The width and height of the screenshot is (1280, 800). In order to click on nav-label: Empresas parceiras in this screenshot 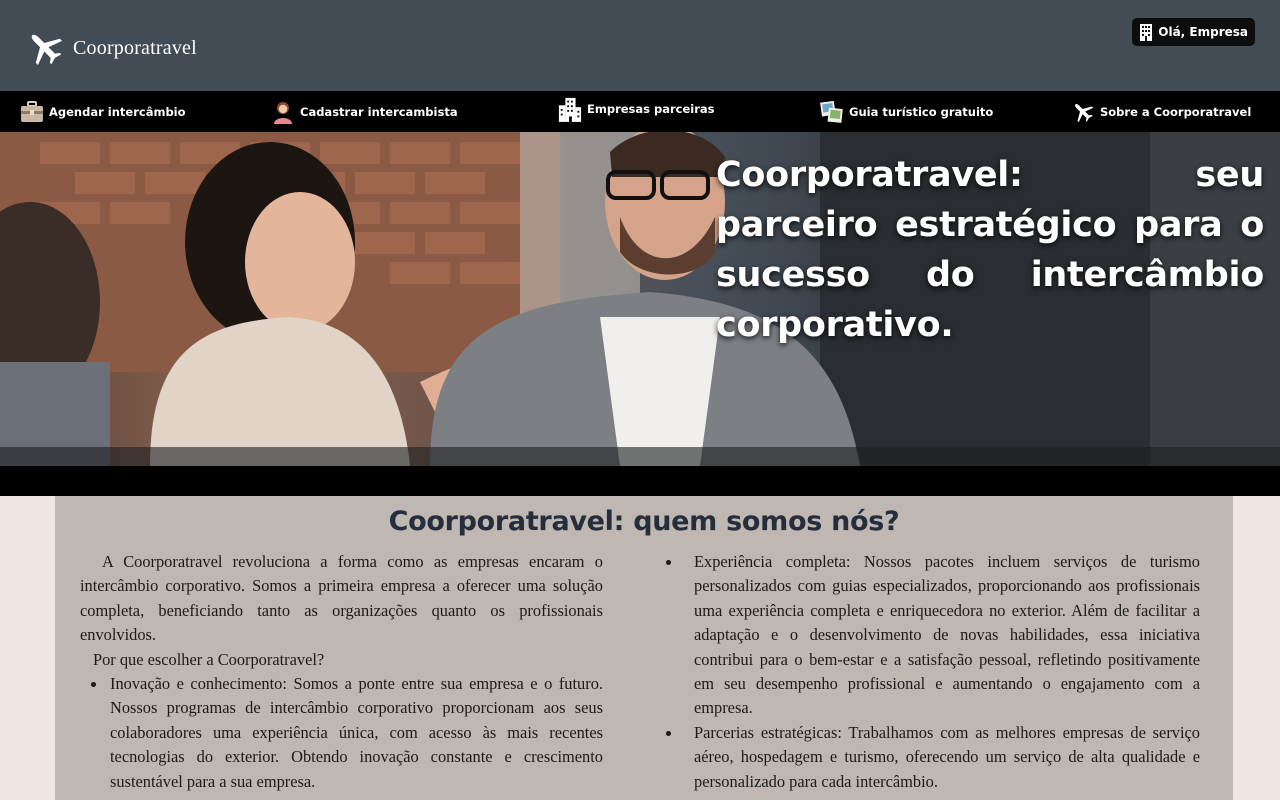, I will do `click(651, 108)`.